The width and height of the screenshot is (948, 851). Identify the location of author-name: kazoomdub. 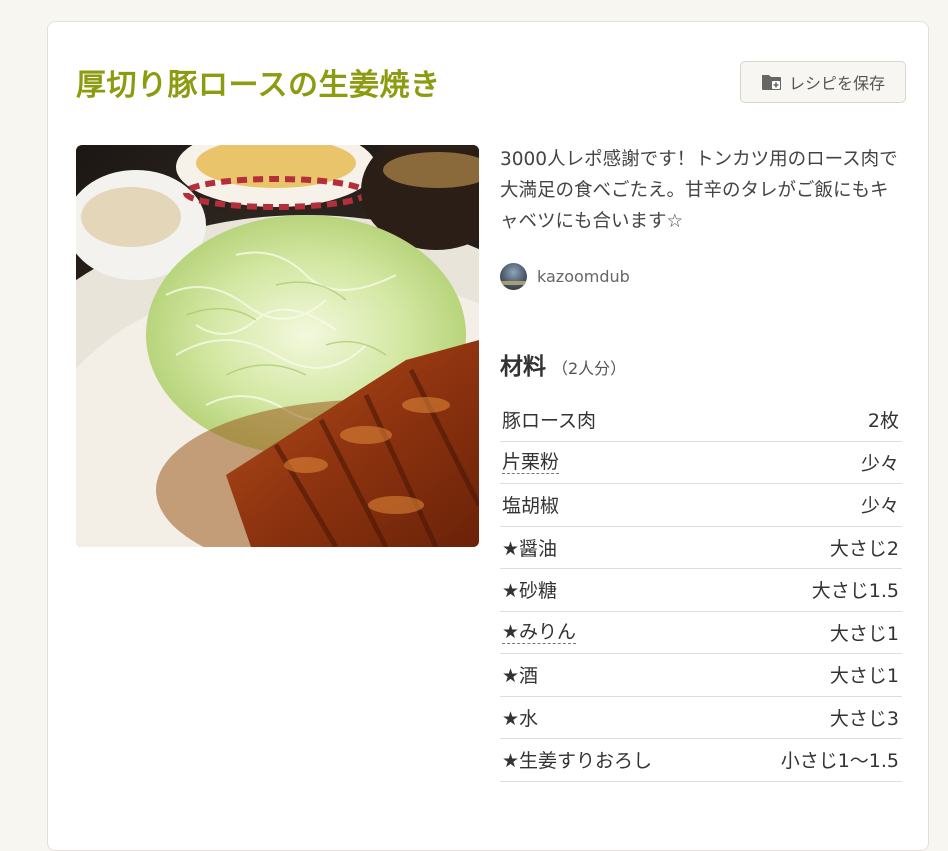
(583, 276).